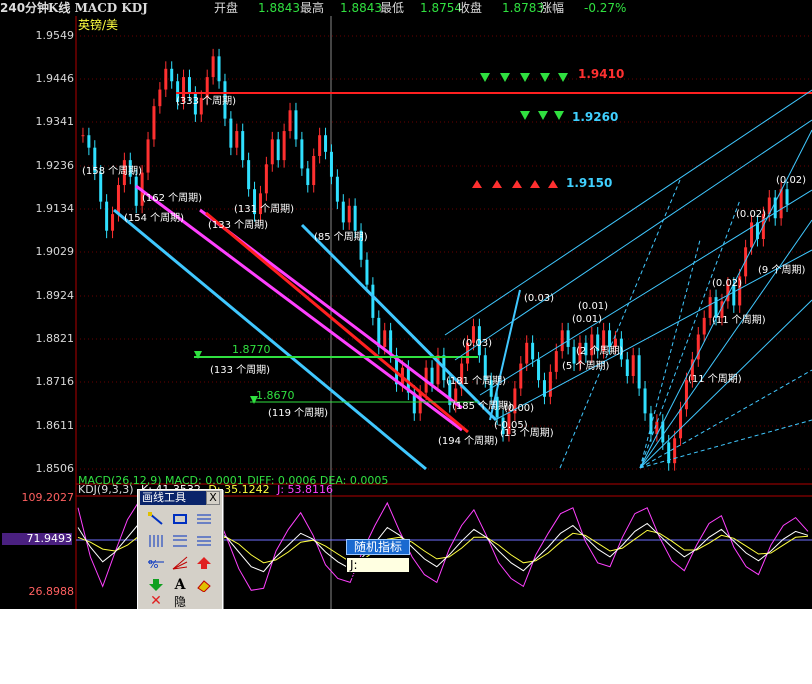 The height and width of the screenshot is (684, 812). What do you see at coordinates (180, 563) in the screenshot?
I see `fan-tool-icon` at bounding box center [180, 563].